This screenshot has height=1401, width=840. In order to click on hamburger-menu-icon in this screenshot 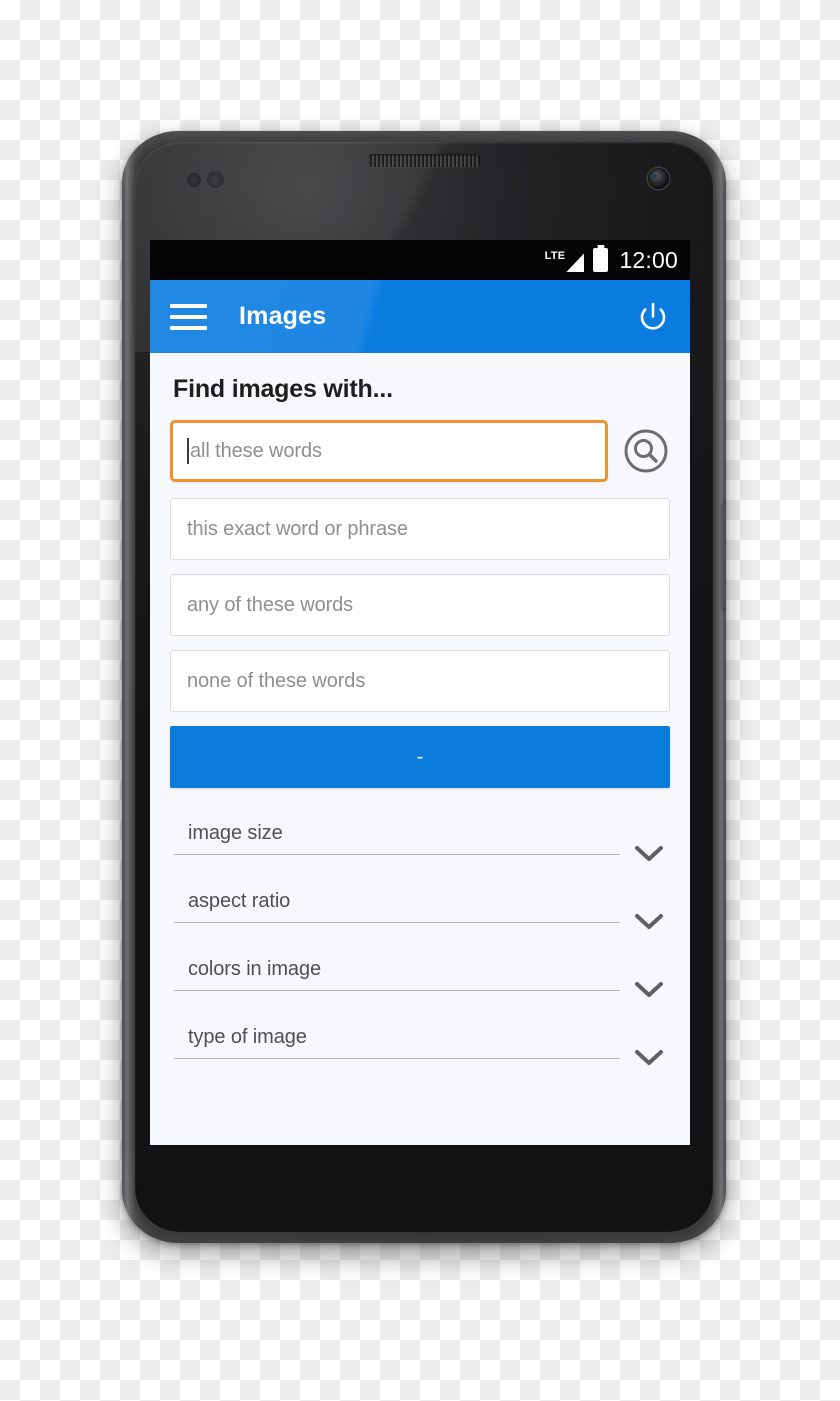, I will do `click(188, 316)`.